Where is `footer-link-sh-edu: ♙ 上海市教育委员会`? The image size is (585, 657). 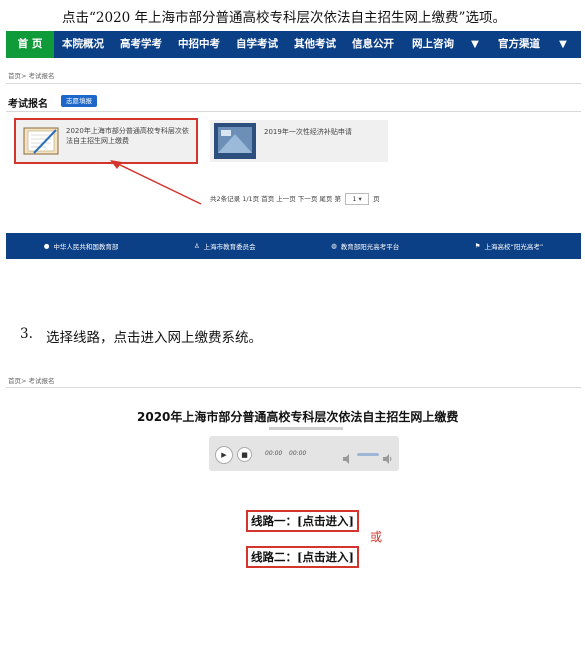 footer-link-sh-edu: ♙ 上海市教育委员会 is located at coordinates (225, 246).